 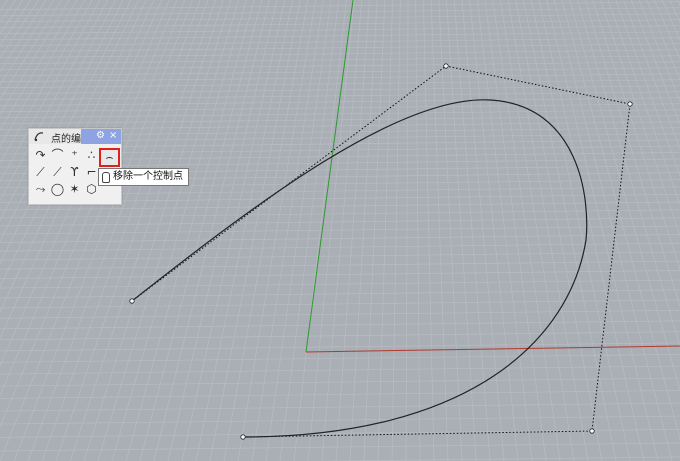 I want to click on point-edit-toolbar: 点的编 ⚙ × ↷ ⌒ ⁺ ∴ ⌢ ⟋ ⟋ ϒ ⌐ ⤳ ◯ ✶ ⬡, so click(x=75, y=166).